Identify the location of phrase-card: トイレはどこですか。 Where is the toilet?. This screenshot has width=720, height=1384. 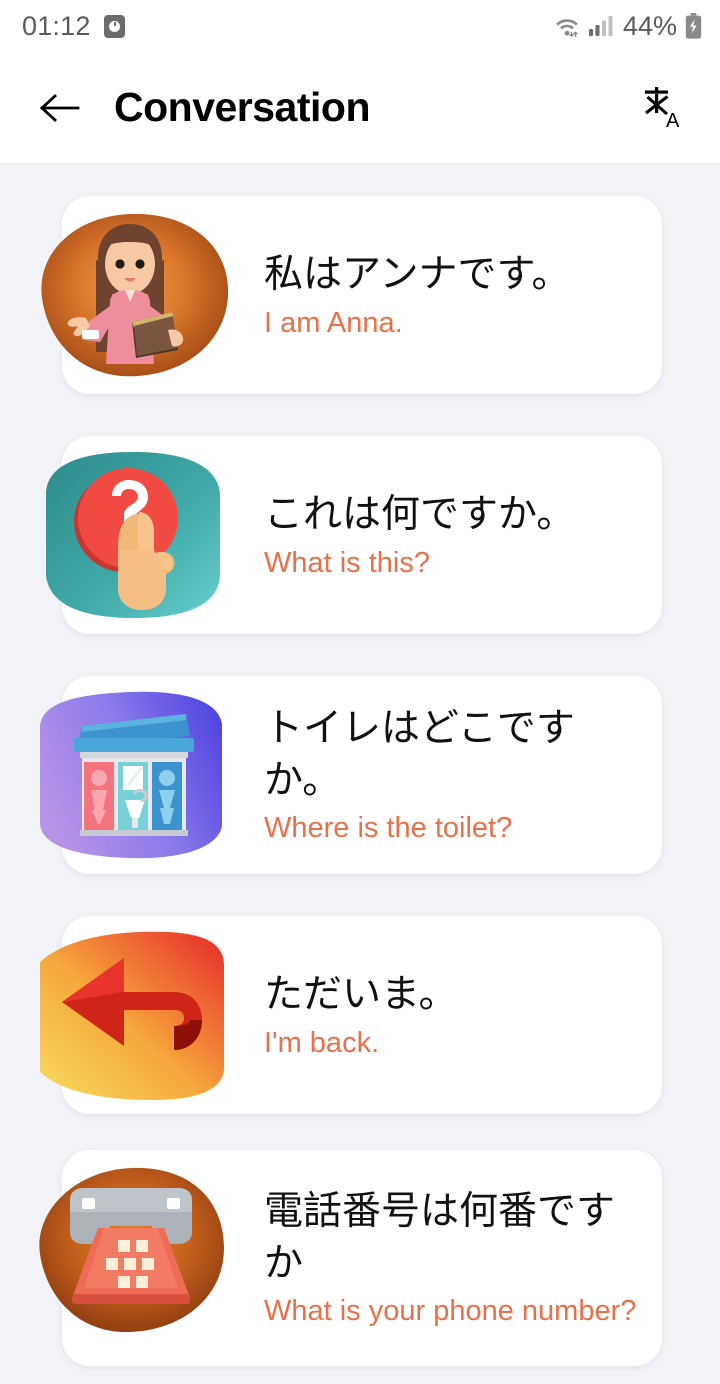
(351, 775).